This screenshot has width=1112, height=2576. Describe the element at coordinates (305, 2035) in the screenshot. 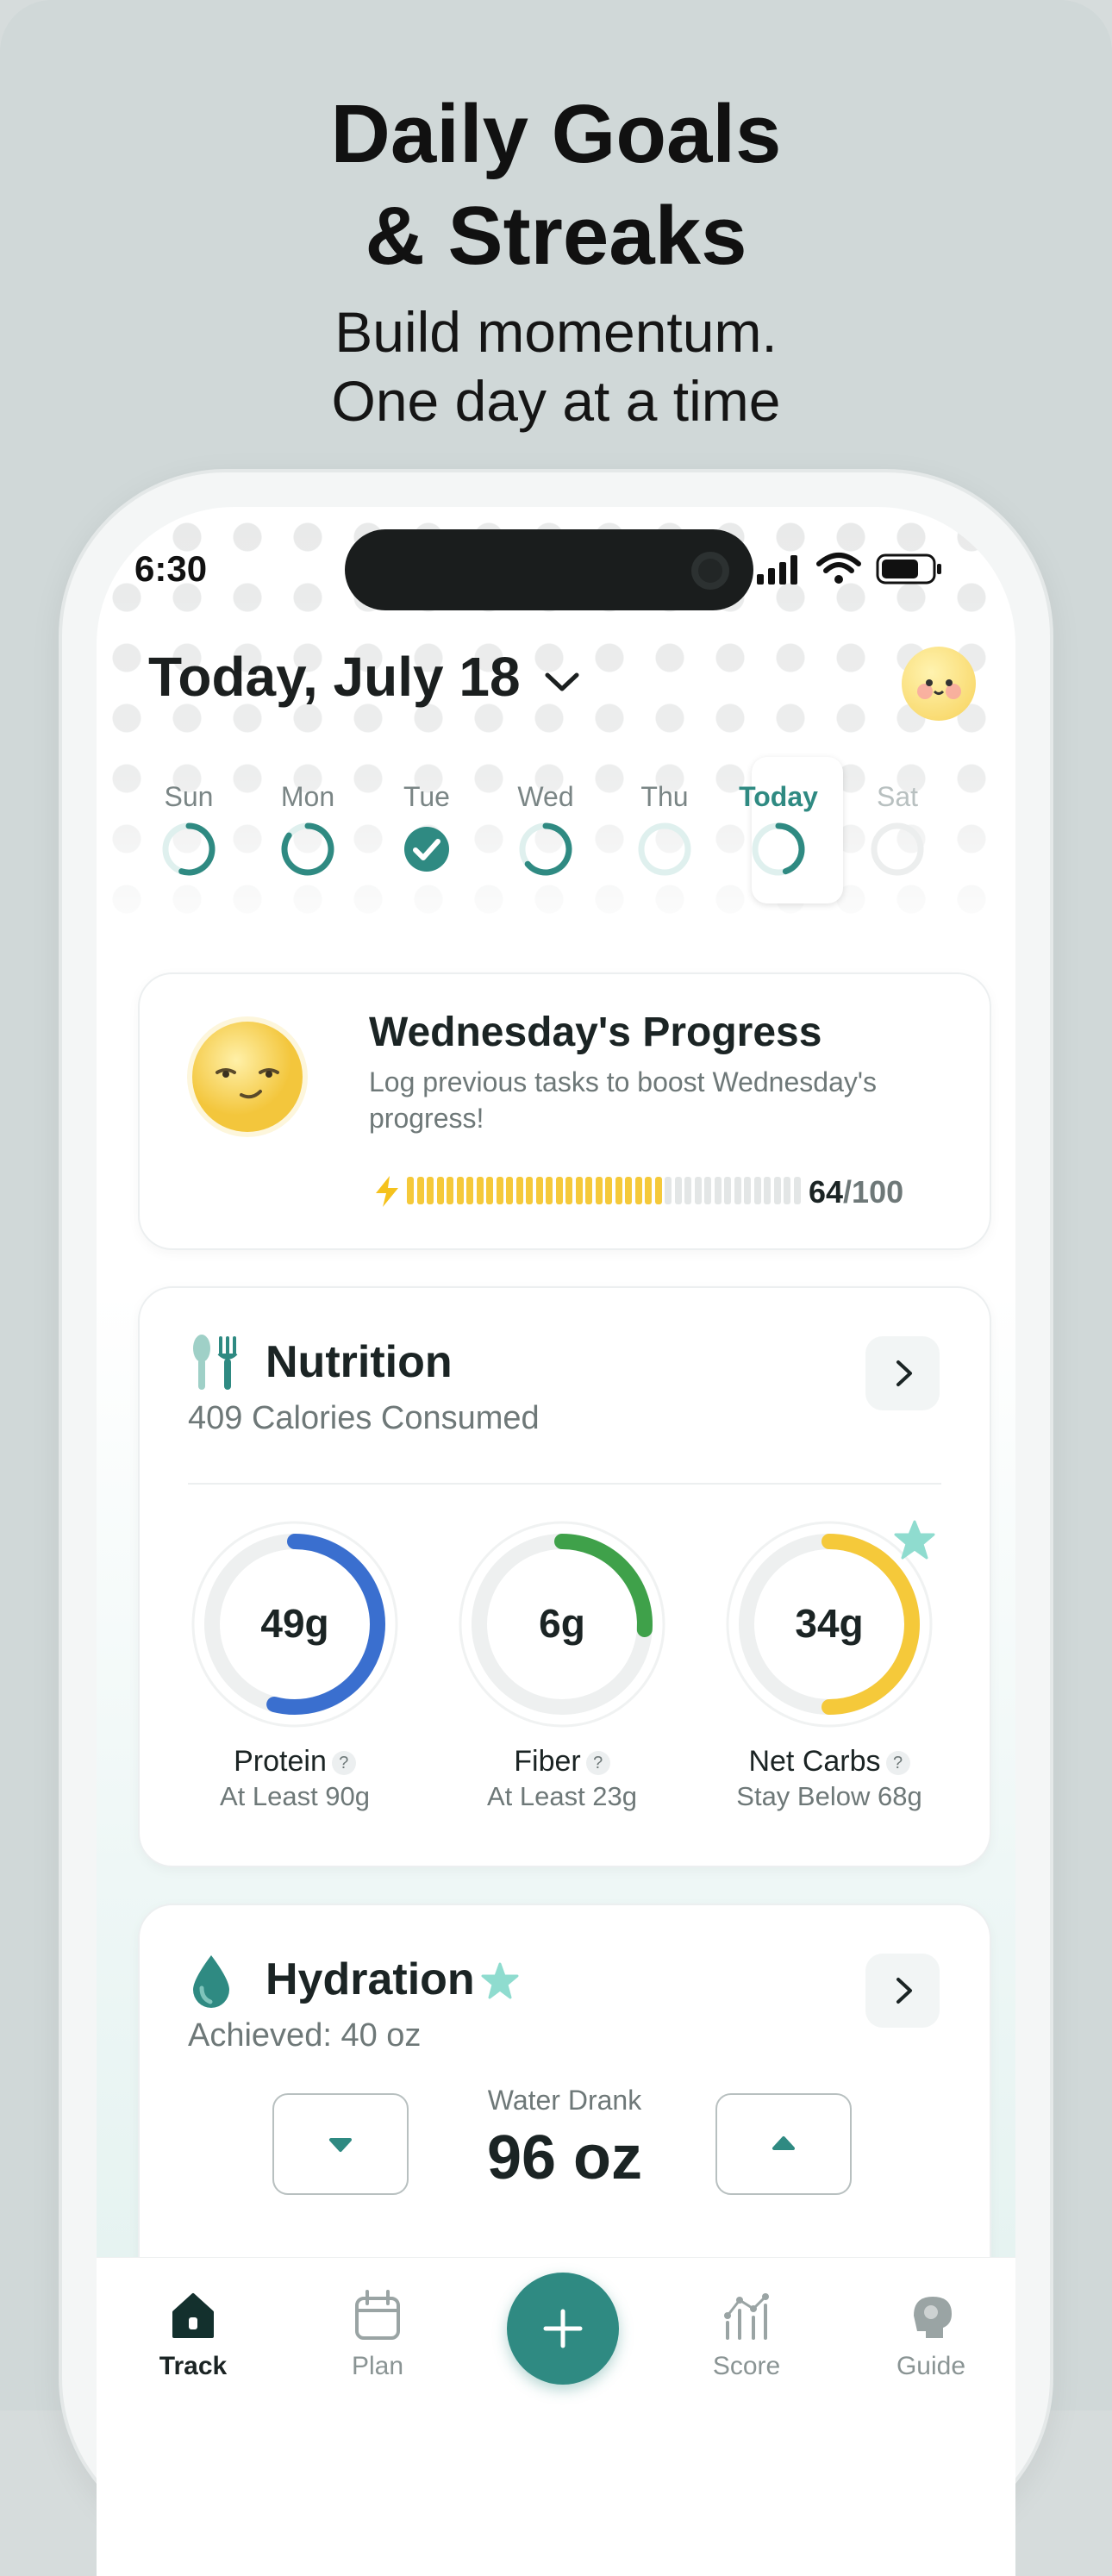

I see `hydration-achieved: Achieved: 40 oz` at that location.